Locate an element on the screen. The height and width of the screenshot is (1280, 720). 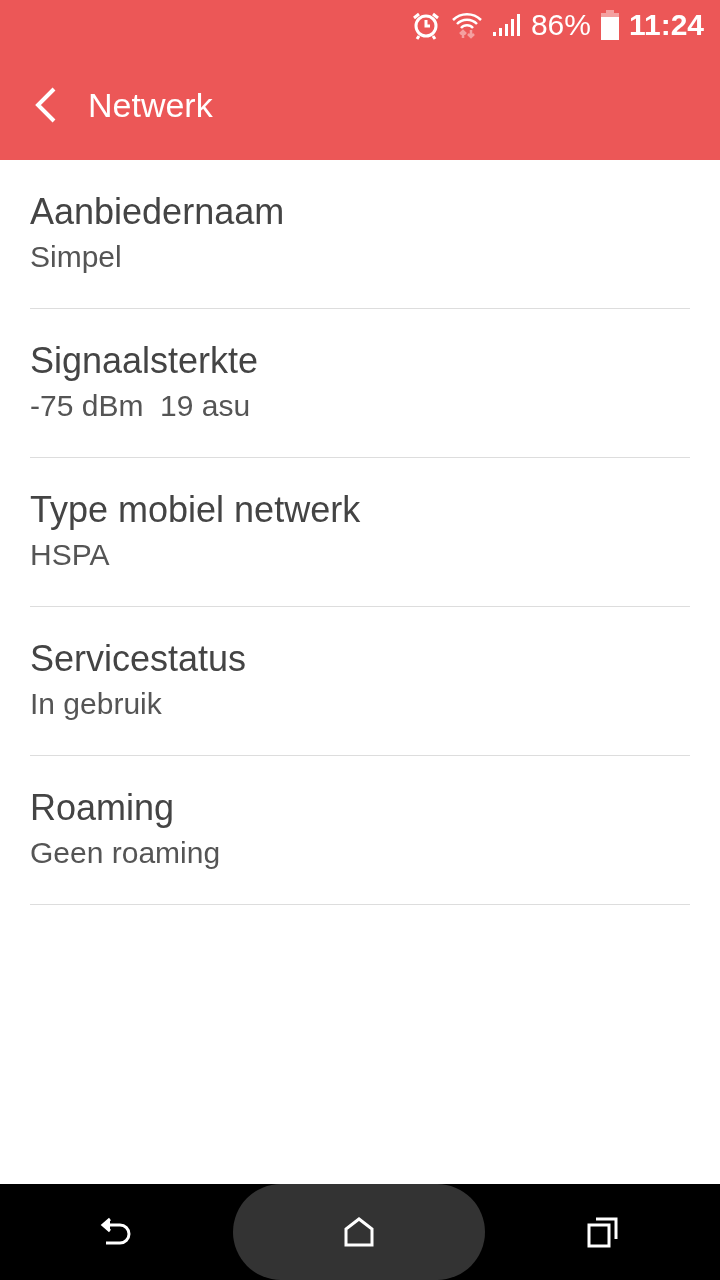
setting-title: Signaalsterkte is located at coordinates (145, 360).